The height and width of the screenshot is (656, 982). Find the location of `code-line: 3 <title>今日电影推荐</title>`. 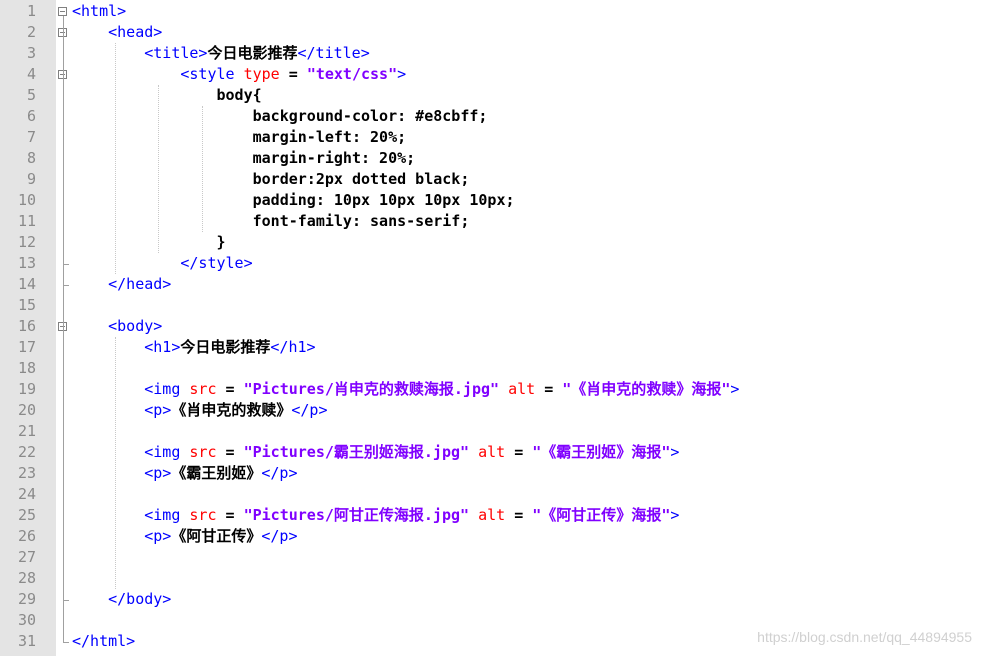

code-line: 3 <title>今日电影推荐</title> is located at coordinates (491, 53).